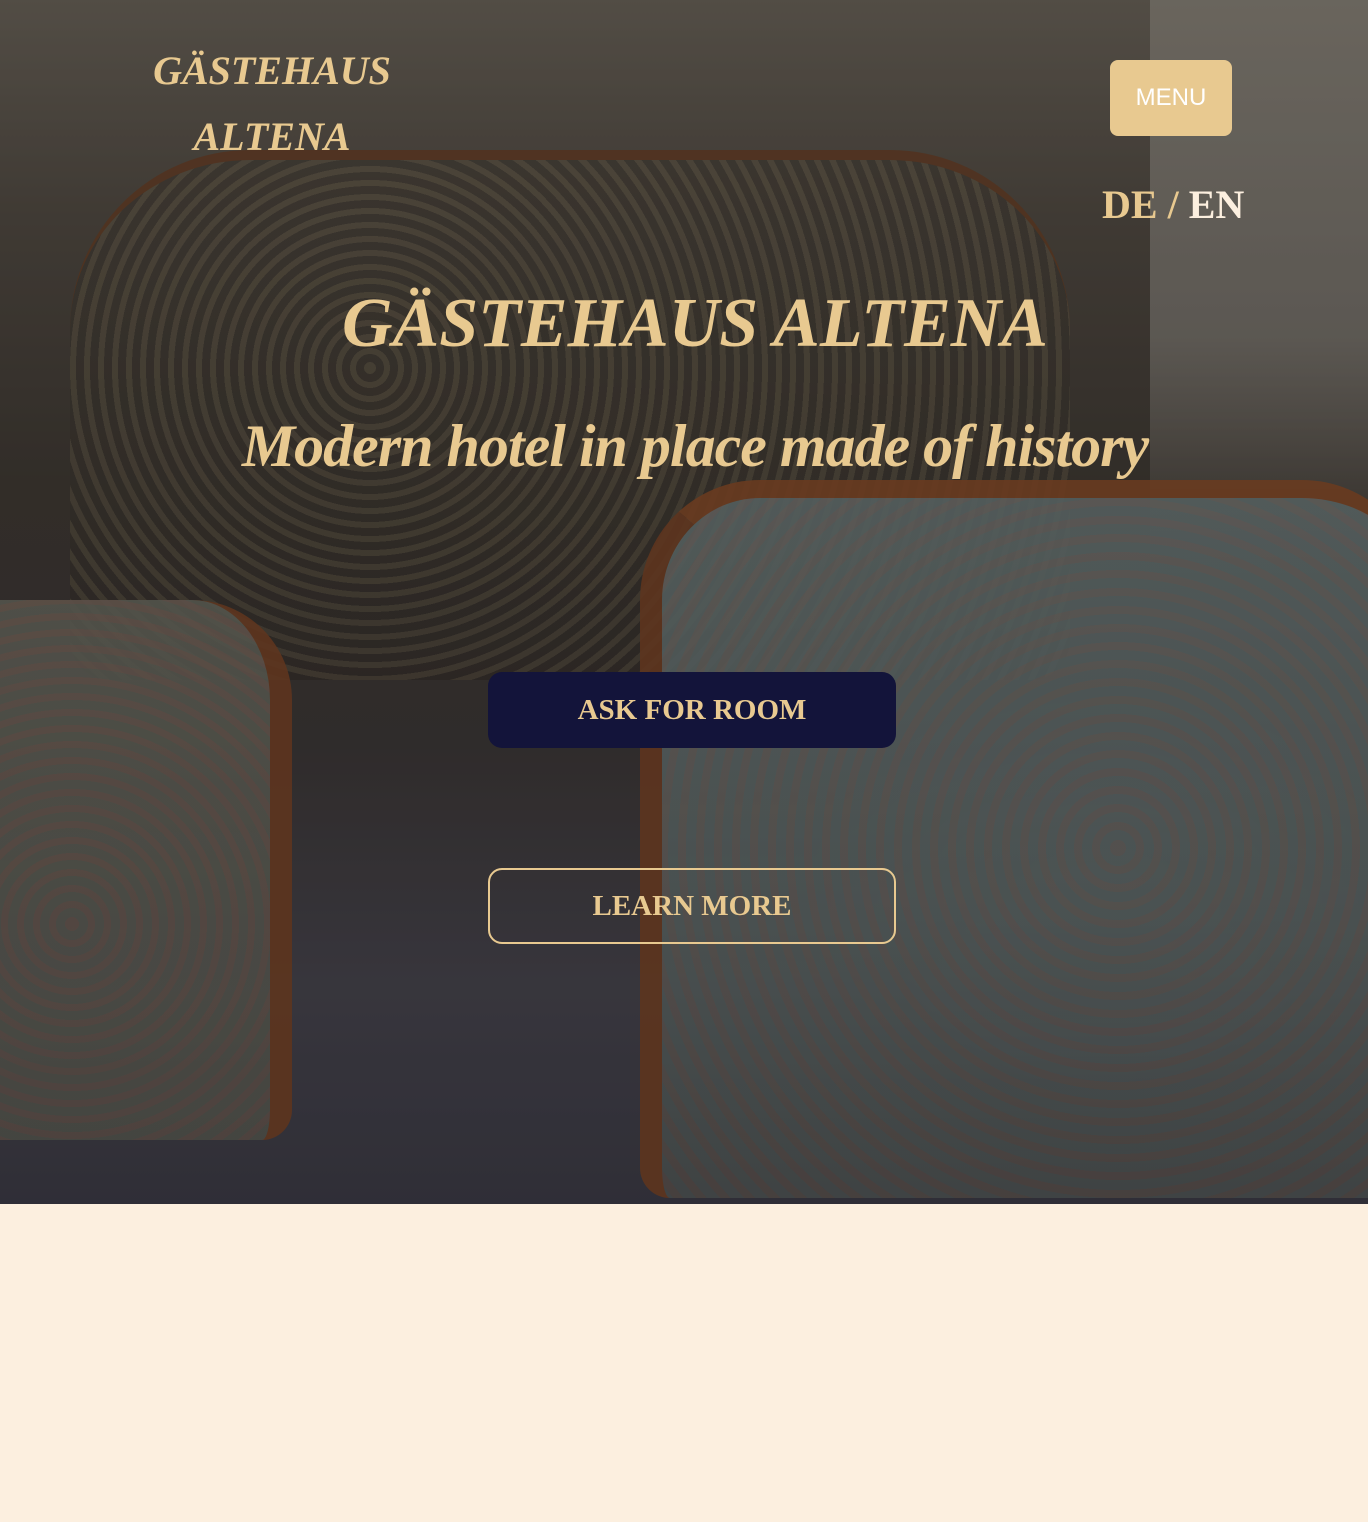  I want to click on logo-line-2: ALTENA, so click(272, 136).